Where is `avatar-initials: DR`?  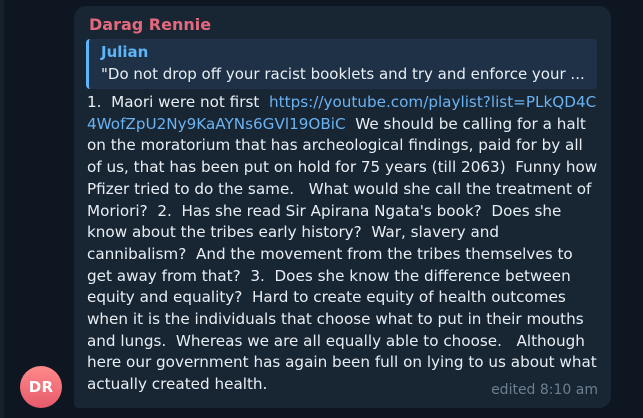 avatar-initials: DR is located at coordinates (41, 387).